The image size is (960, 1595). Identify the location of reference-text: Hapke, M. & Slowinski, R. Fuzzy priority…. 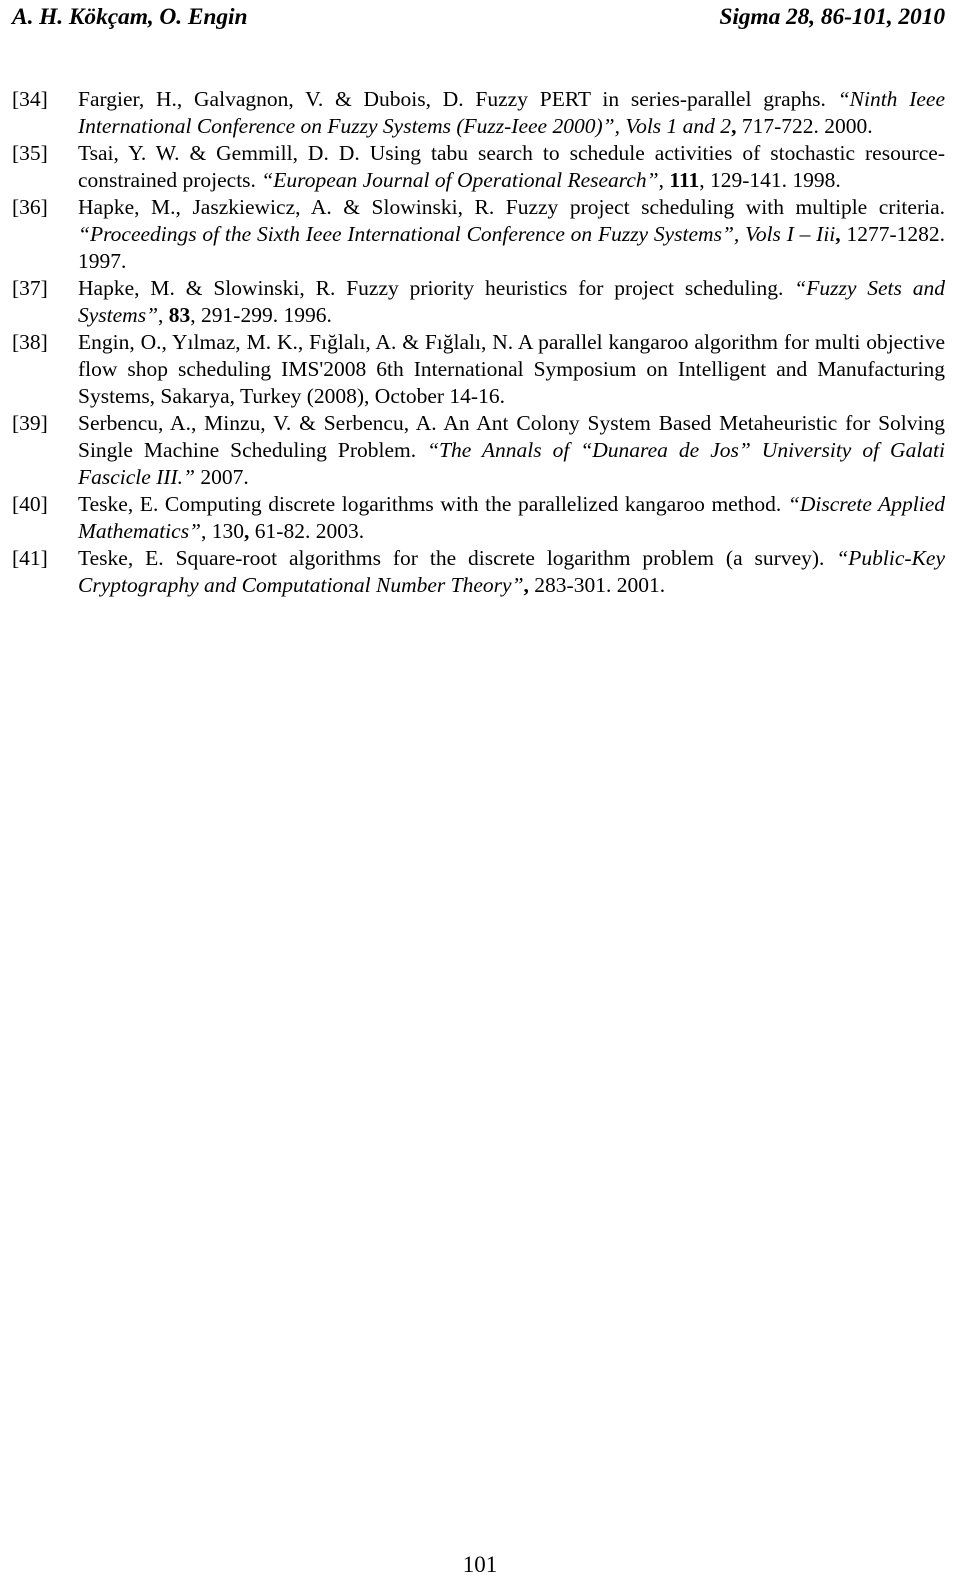
(511, 302).